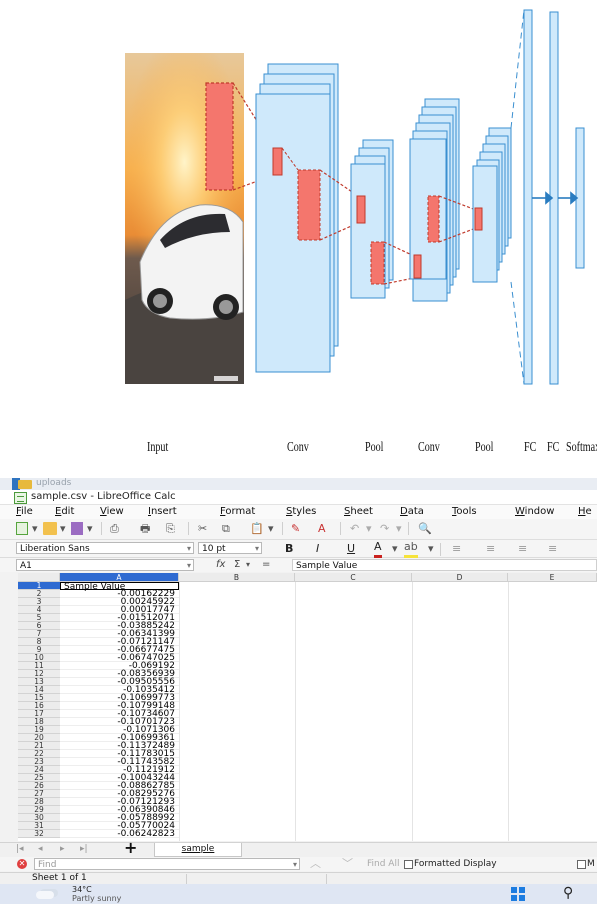 Image resolution: width=597 pixels, height=904 pixels. I want to click on fc1-layer, so click(528, 197).